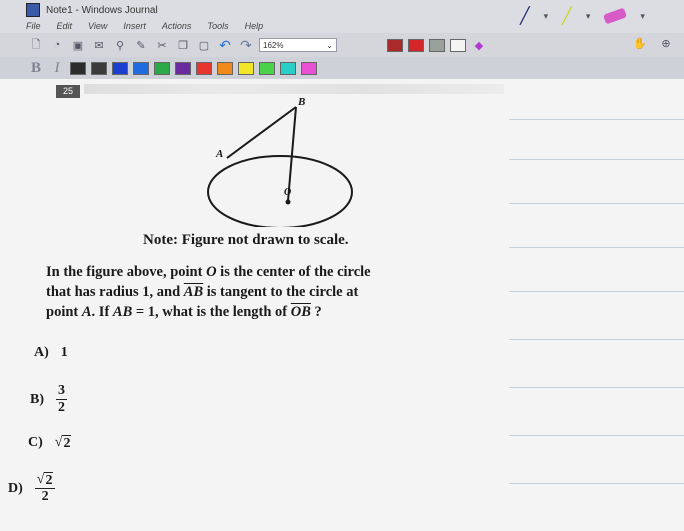 This screenshot has width=684, height=531. I want to click on numerator: 3, so click(61, 391).